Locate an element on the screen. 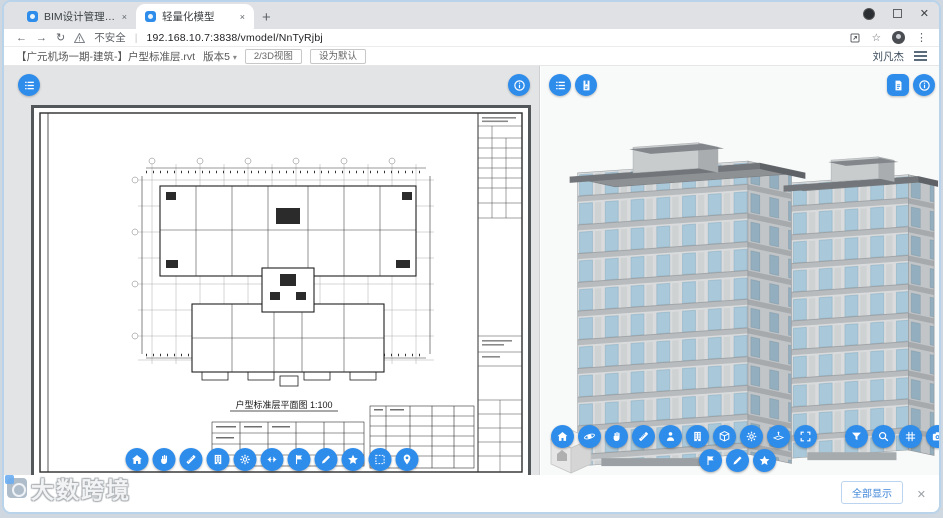  settings-button is located at coordinates (751, 436).